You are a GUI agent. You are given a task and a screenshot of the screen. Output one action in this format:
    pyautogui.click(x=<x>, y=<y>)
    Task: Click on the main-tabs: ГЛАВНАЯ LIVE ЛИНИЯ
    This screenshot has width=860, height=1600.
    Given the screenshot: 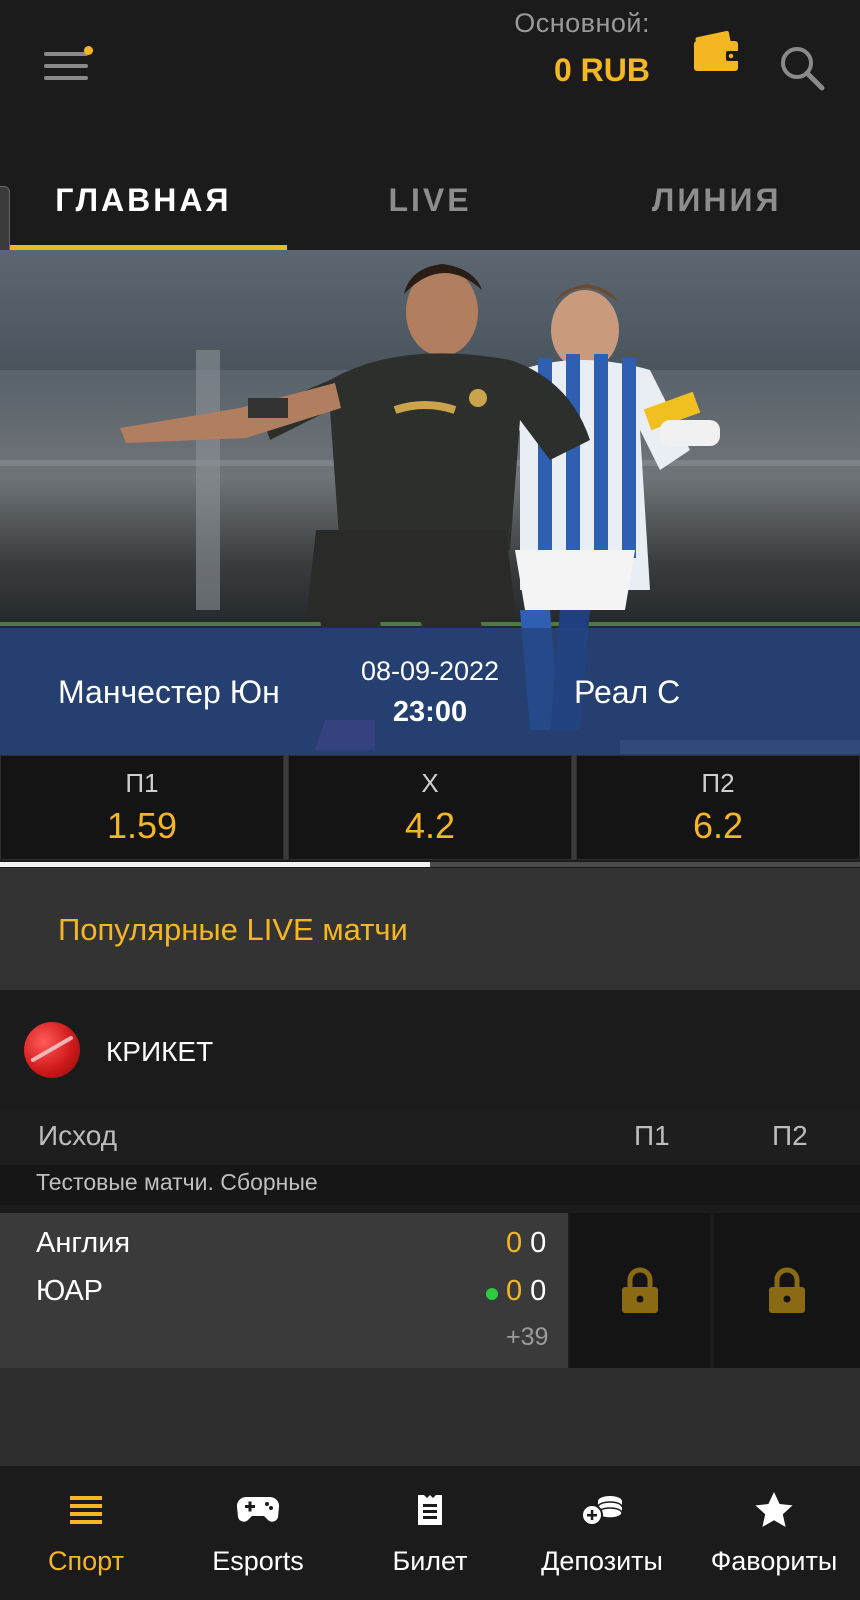 What is the action you would take?
    pyautogui.click(x=430, y=200)
    